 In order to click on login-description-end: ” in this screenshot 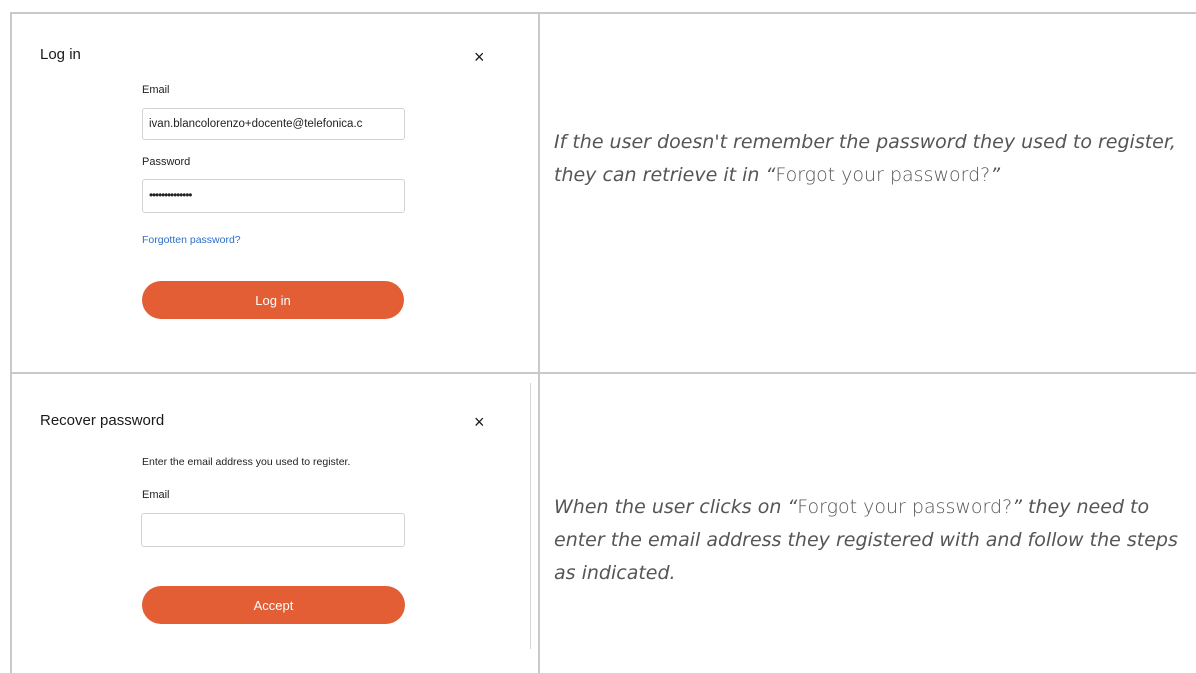, I will do `click(995, 175)`.